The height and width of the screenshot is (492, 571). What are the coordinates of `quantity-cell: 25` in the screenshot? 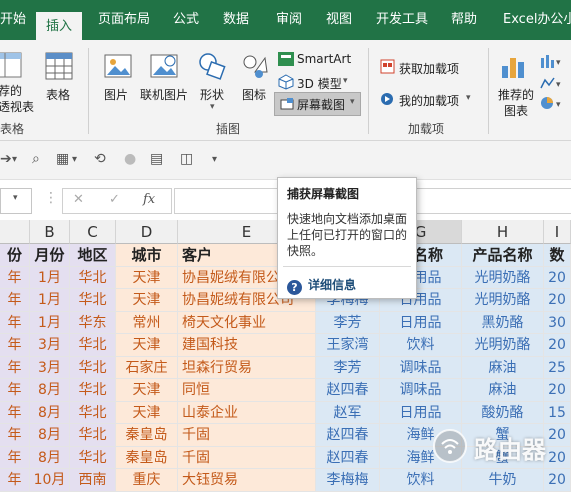 It's located at (557, 367).